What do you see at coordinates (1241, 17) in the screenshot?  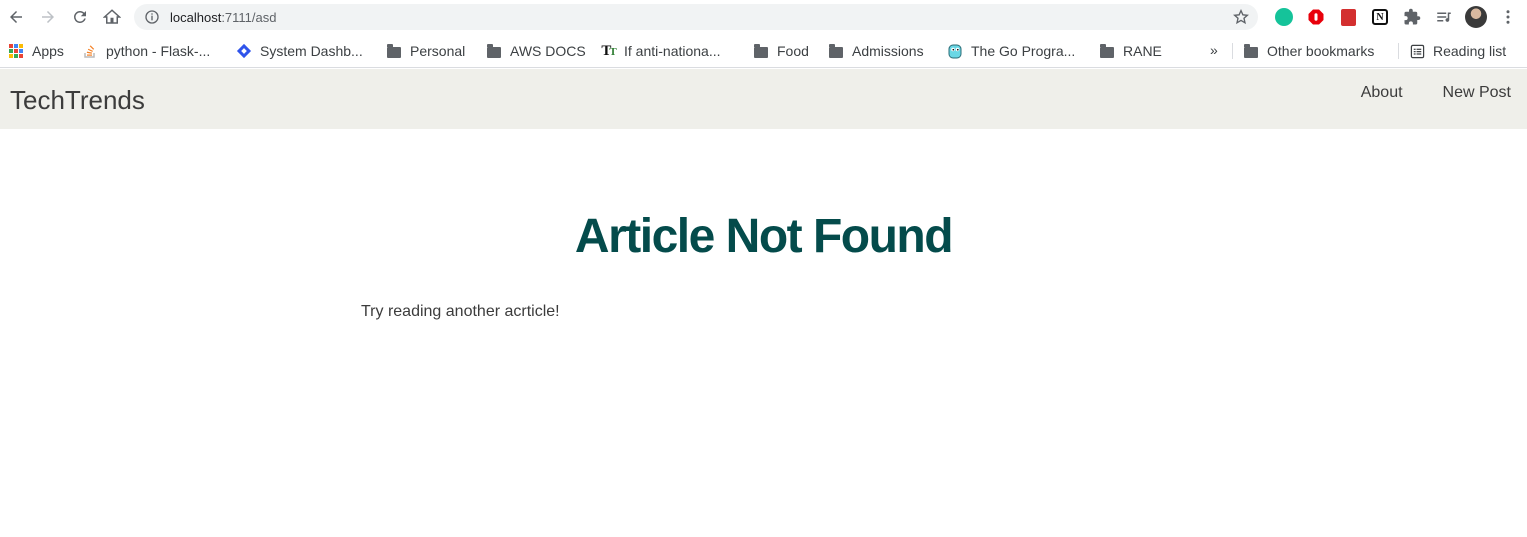 I see `bookmark-star-icon` at bounding box center [1241, 17].